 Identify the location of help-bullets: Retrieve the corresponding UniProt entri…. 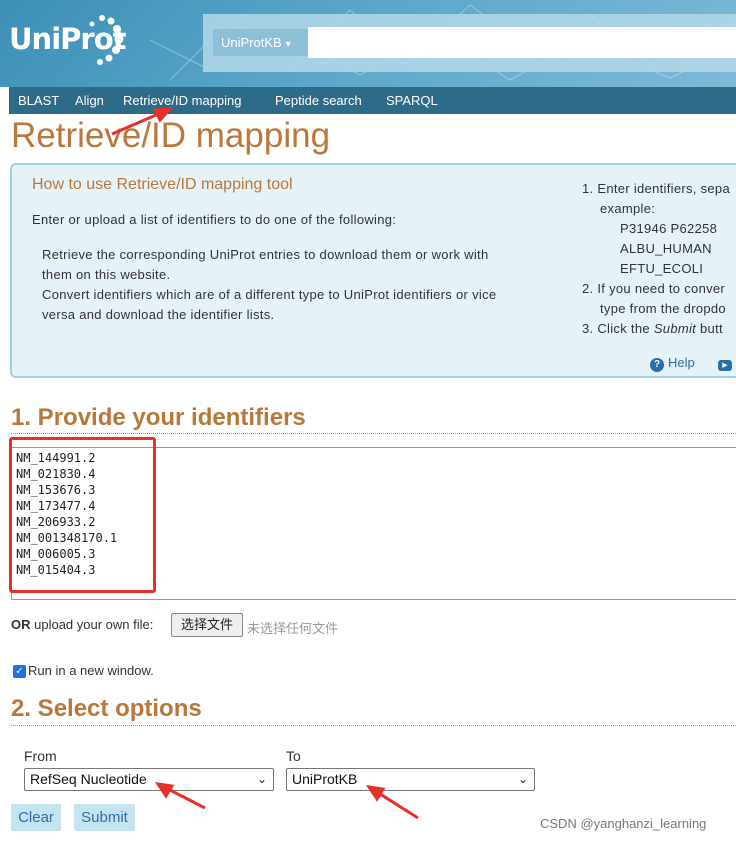
(297, 285).